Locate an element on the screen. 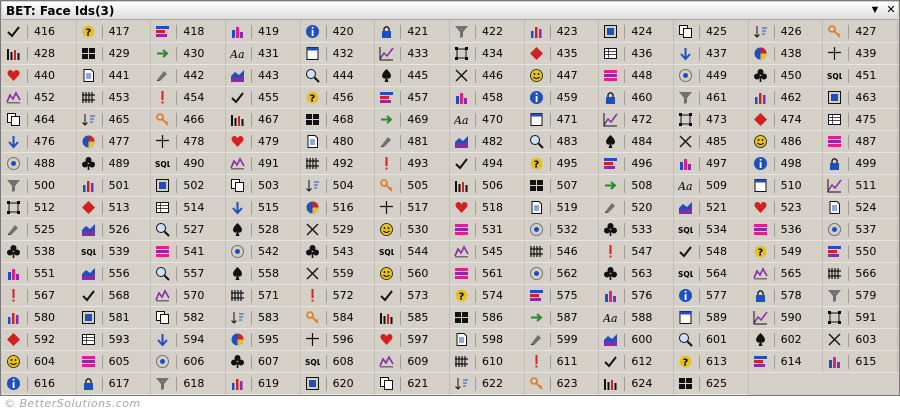 Image resolution: width=900 pixels, height=411 pixels. face-id-cell: 497 is located at coordinates (711, 164).